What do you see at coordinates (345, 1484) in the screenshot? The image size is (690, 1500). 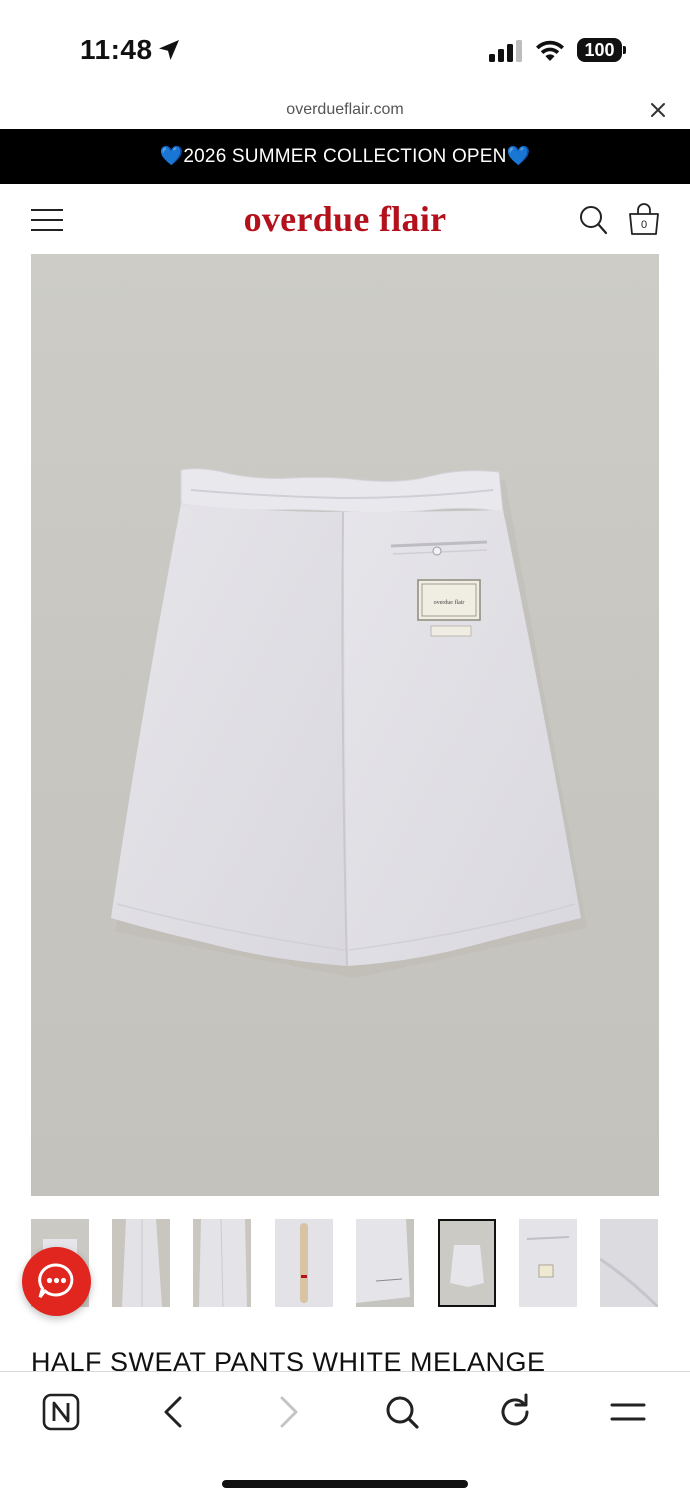 I see `home-indicator` at bounding box center [345, 1484].